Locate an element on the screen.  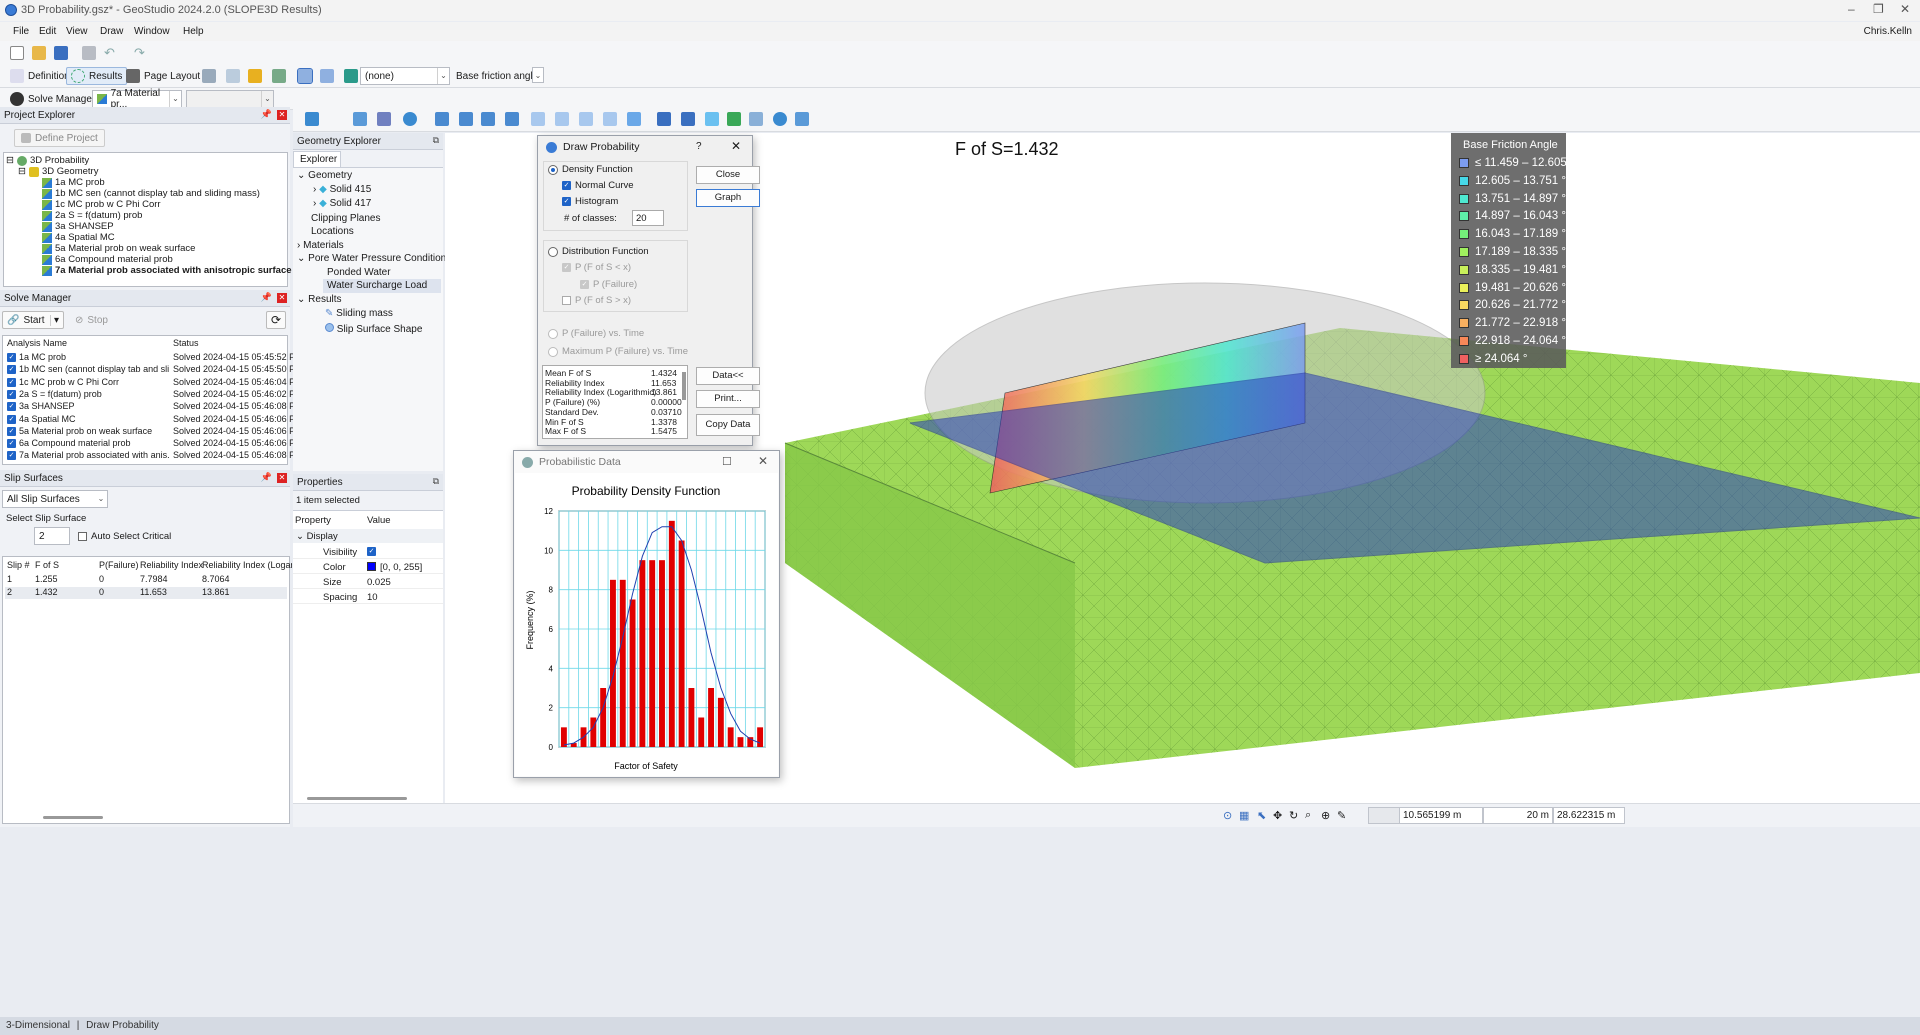
start-button: 🔗 Start ▾ is located at coordinates (33, 320).